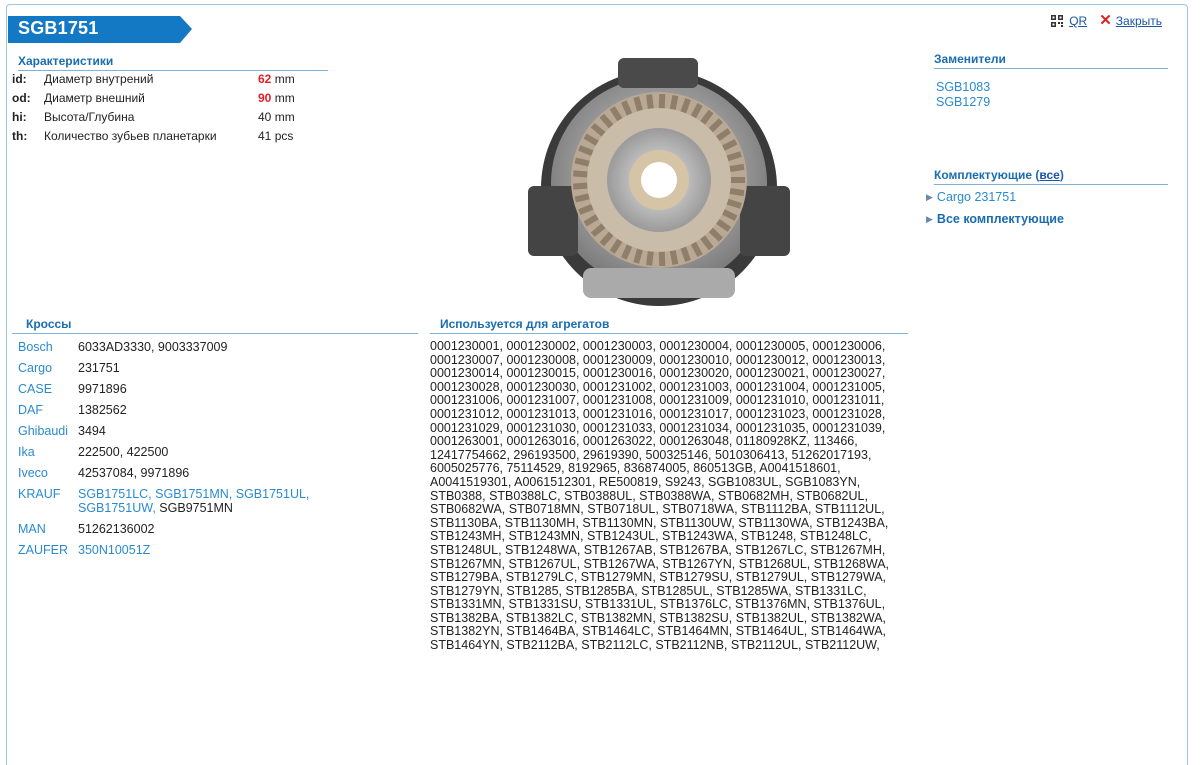 Image resolution: width=1200 pixels, height=765 pixels. What do you see at coordinates (48, 392) in the screenshot?
I see `cross-brand-link: CASE` at bounding box center [48, 392].